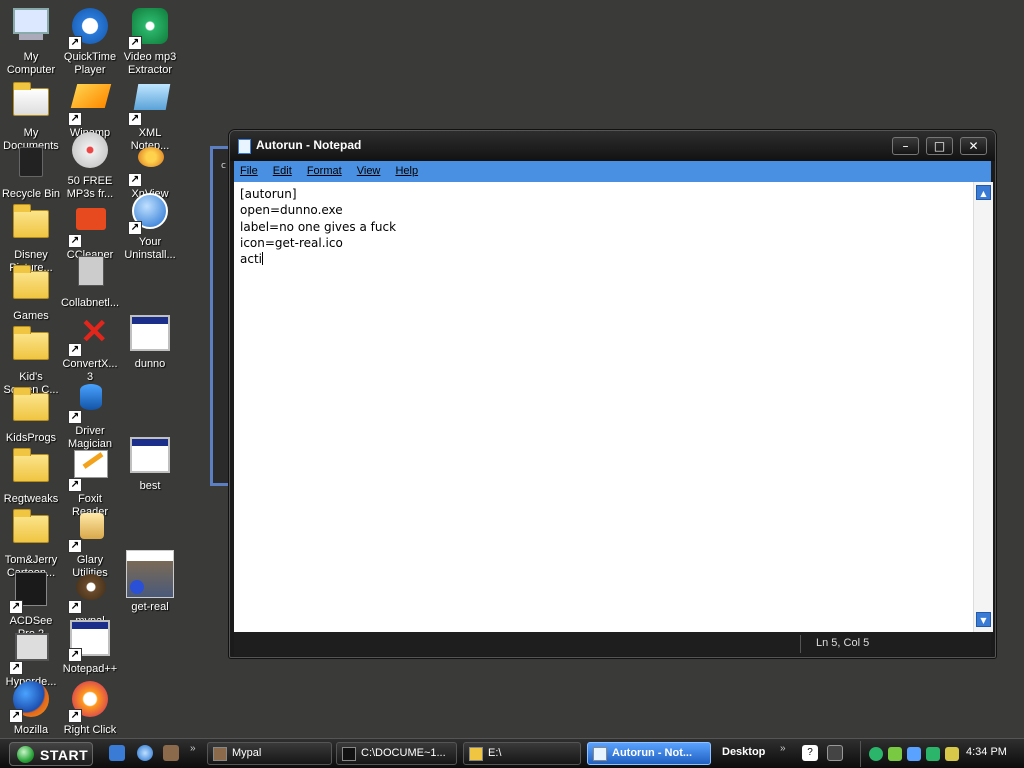 The image size is (1024, 768). What do you see at coordinates (612, 146) in the screenshot?
I see `title-bar: Autorun - Notepad – □ ✕` at bounding box center [612, 146].